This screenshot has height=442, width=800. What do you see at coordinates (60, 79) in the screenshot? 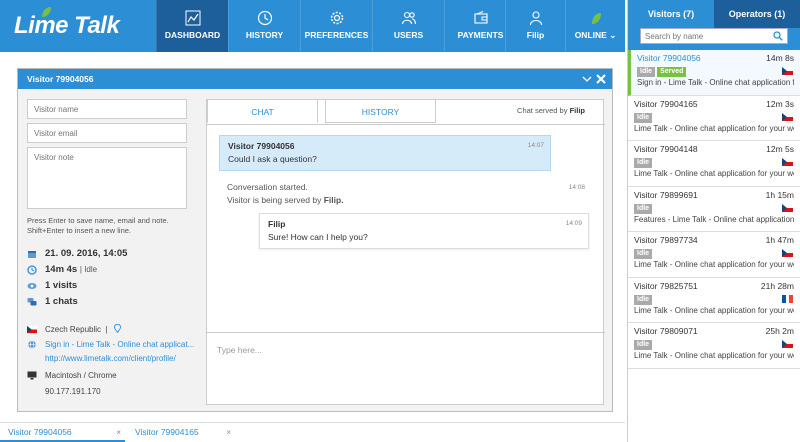
I see `modal-title: Visitor 79904056` at bounding box center [60, 79].